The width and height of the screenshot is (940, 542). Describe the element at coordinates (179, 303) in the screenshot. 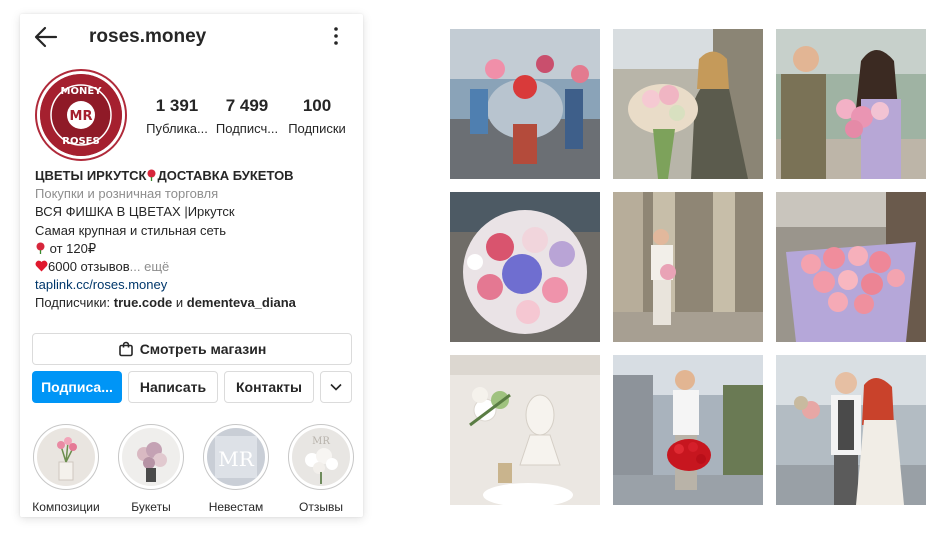

I see `followed-by-and: и` at that location.